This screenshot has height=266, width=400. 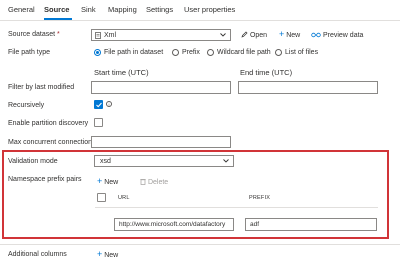 What do you see at coordinates (164, 161) in the screenshot?
I see `validation-mode-select: xsd` at bounding box center [164, 161].